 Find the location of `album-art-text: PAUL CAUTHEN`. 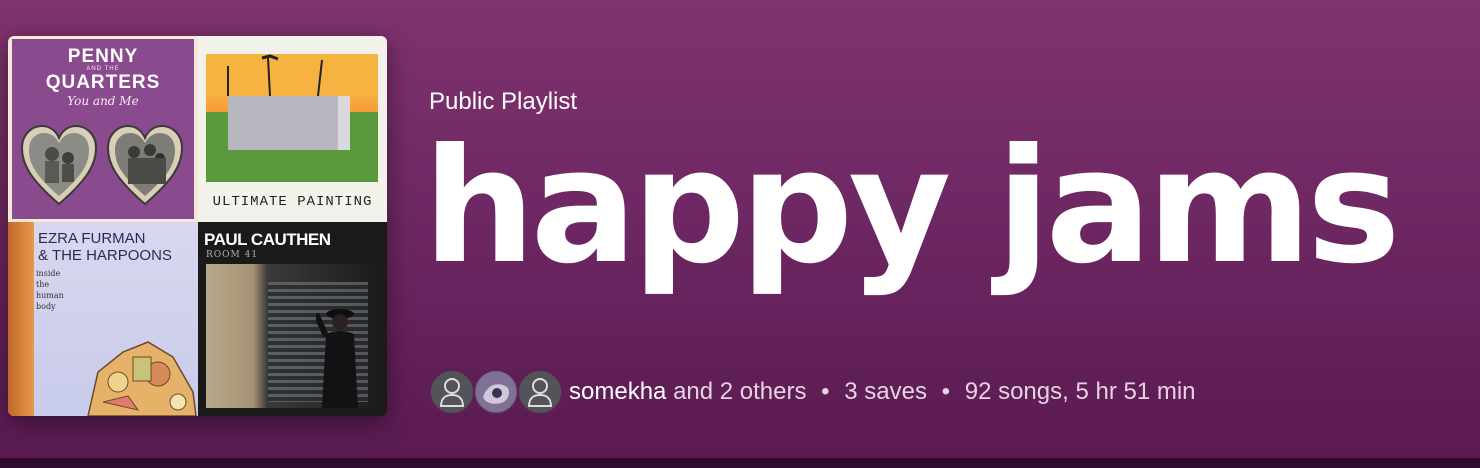

album-art-text: PAUL CAUTHEN is located at coordinates (267, 239).